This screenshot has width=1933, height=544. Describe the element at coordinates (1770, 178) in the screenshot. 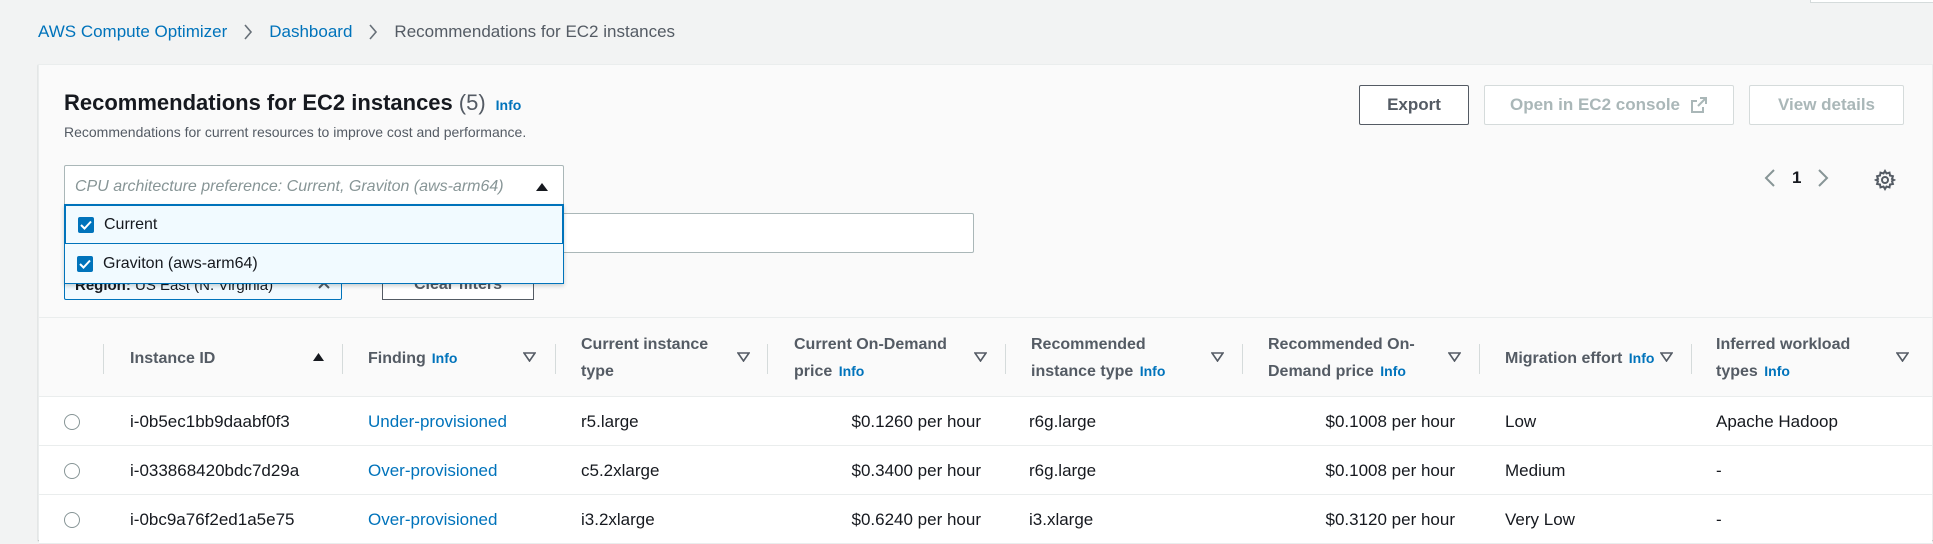

I see `chevron-left-icon` at that location.